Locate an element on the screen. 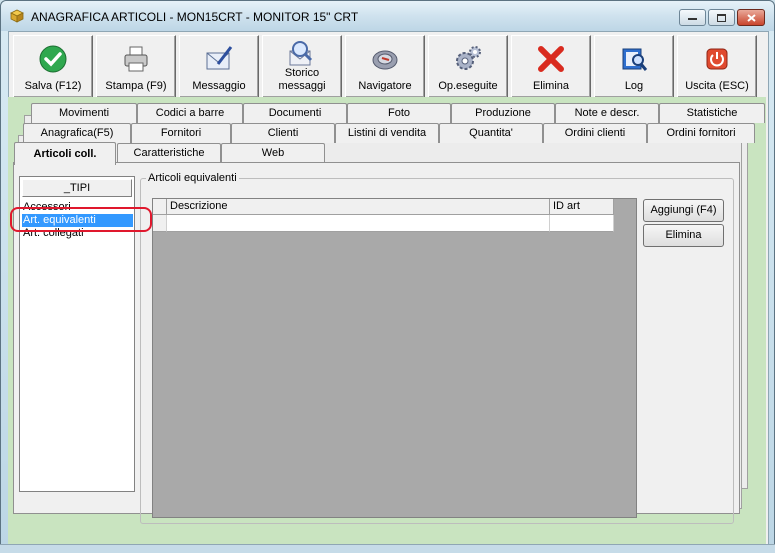  column-header-descrizione: Descrizione is located at coordinates (358, 207).